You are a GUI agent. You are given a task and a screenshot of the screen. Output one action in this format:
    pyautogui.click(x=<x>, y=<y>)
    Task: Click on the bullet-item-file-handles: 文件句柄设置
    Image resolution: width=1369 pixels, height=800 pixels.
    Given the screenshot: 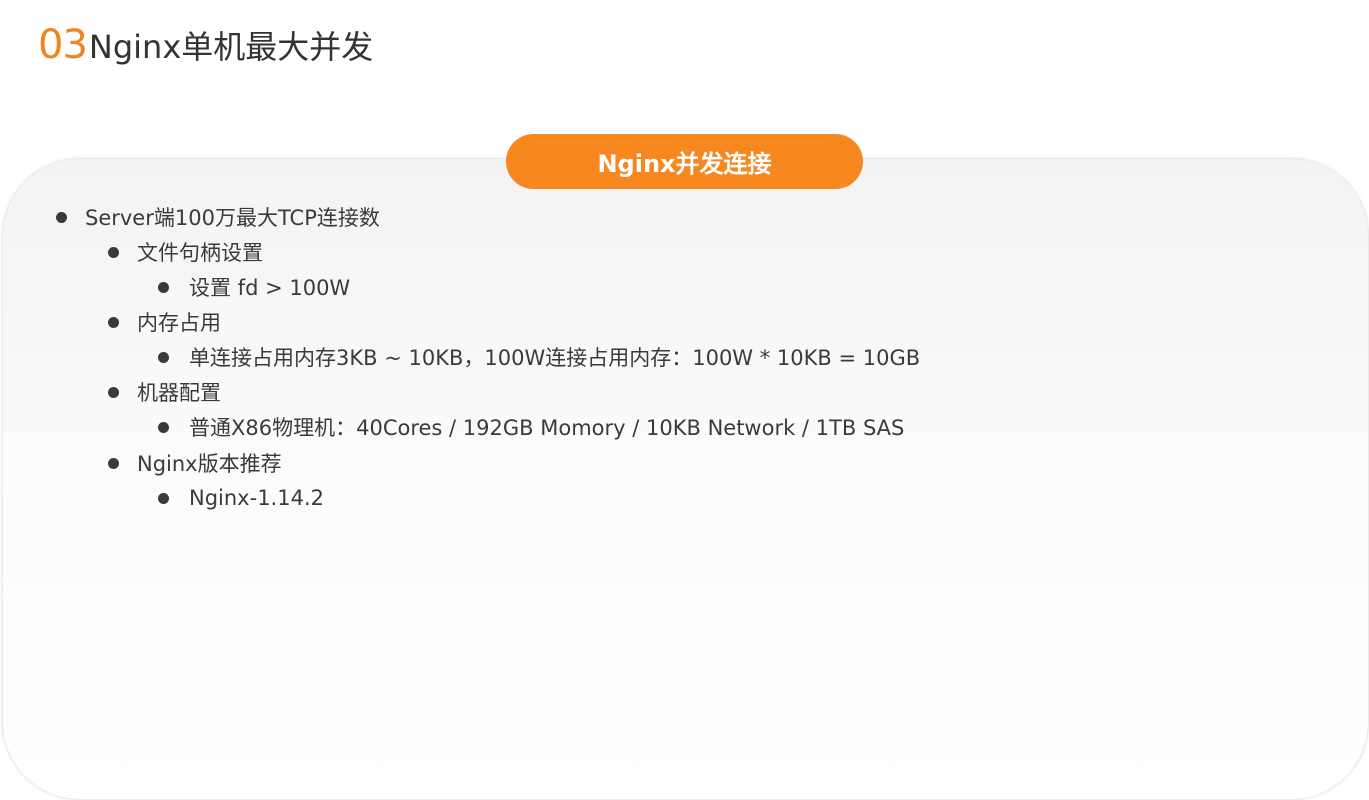 What is the action you would take?
    pyautogui.click(x=185, y=252)
    